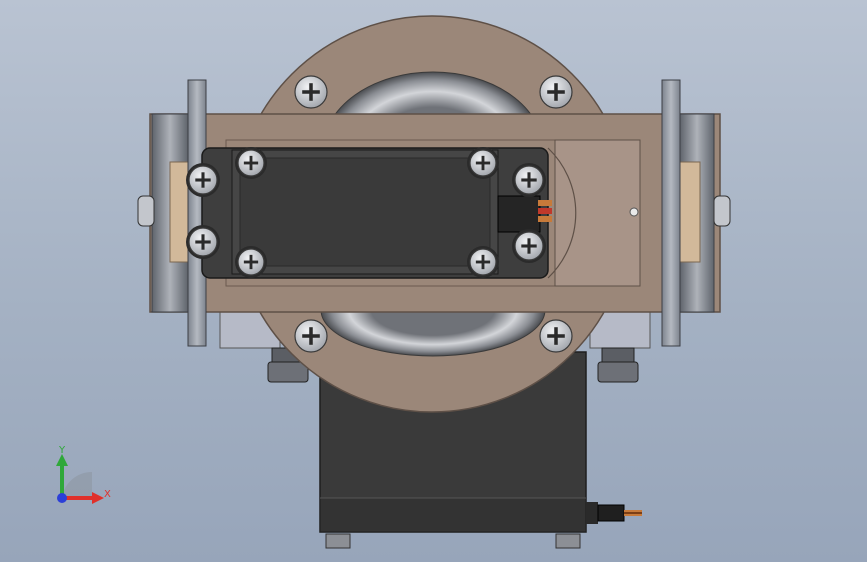 This screenshot has width=867, height=562. What do you see at coordinates (62, 450) in the screenshot?
I see `y-axis-label: Y` at bounding box center [62, 450].